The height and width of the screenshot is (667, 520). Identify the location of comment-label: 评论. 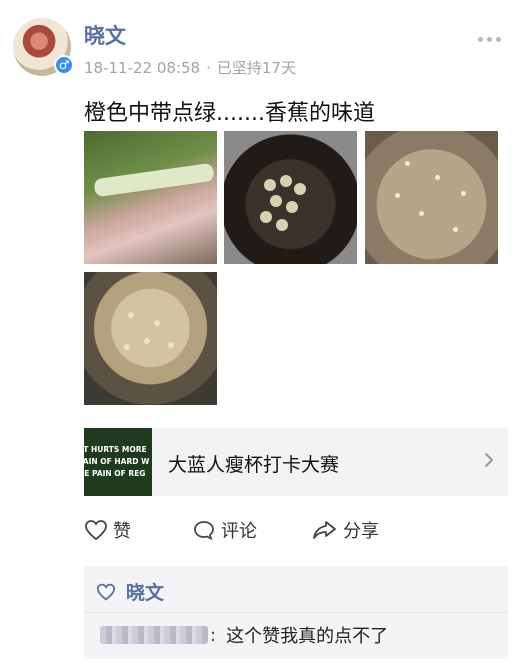
(239, 531).